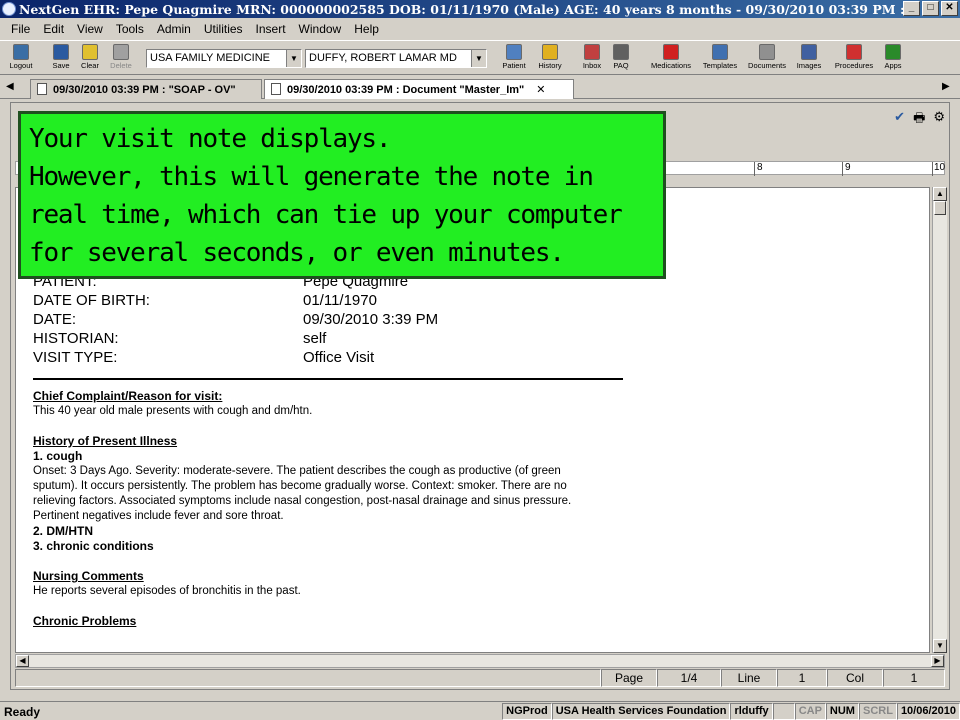 The height and width of the screenshot is (720, 960). What do you see at coordinates (899, 120) in the screenshot?
I see `check-icon: ✔` at bounding box center [899, 120].